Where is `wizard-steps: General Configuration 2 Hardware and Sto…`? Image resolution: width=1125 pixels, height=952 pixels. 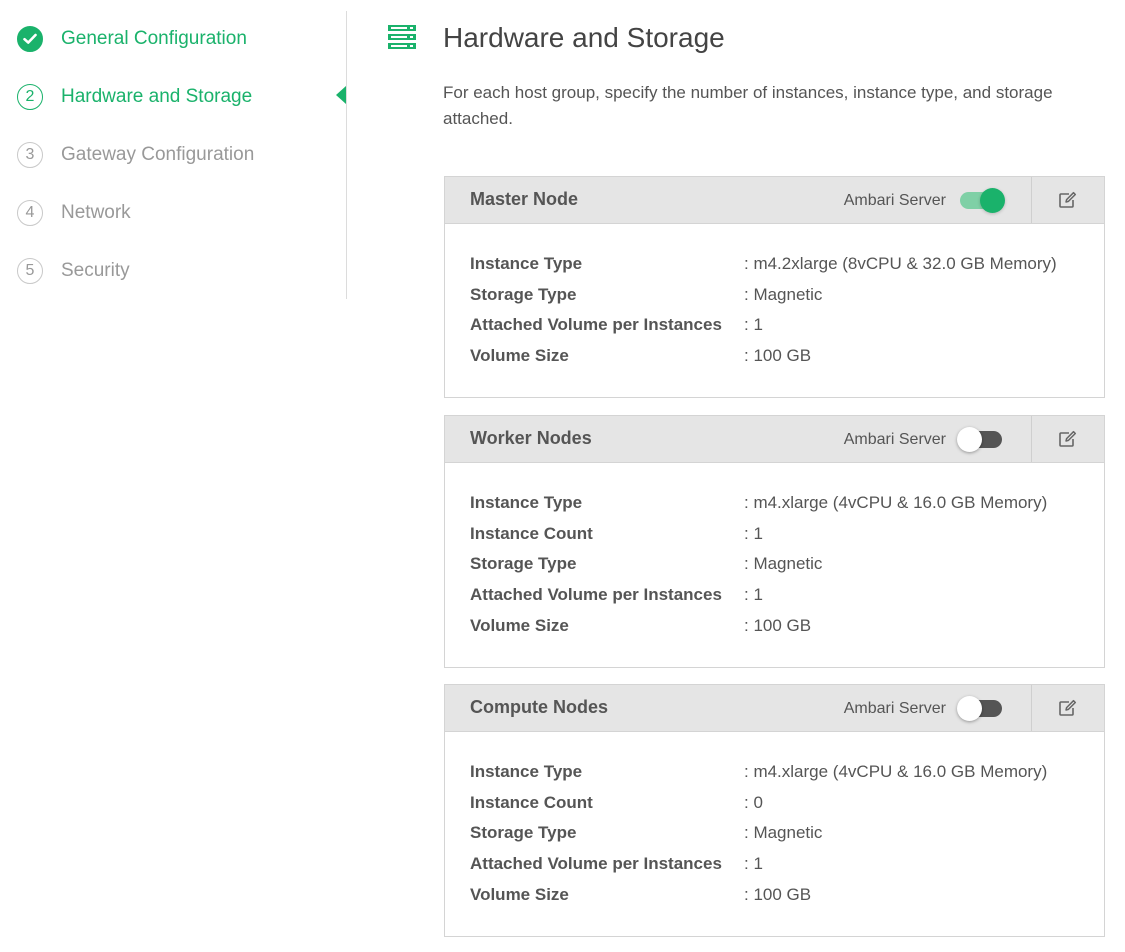 wizard-steps: General Configuration 2 Hardware and Sto… is located at coordinates (173, 149).